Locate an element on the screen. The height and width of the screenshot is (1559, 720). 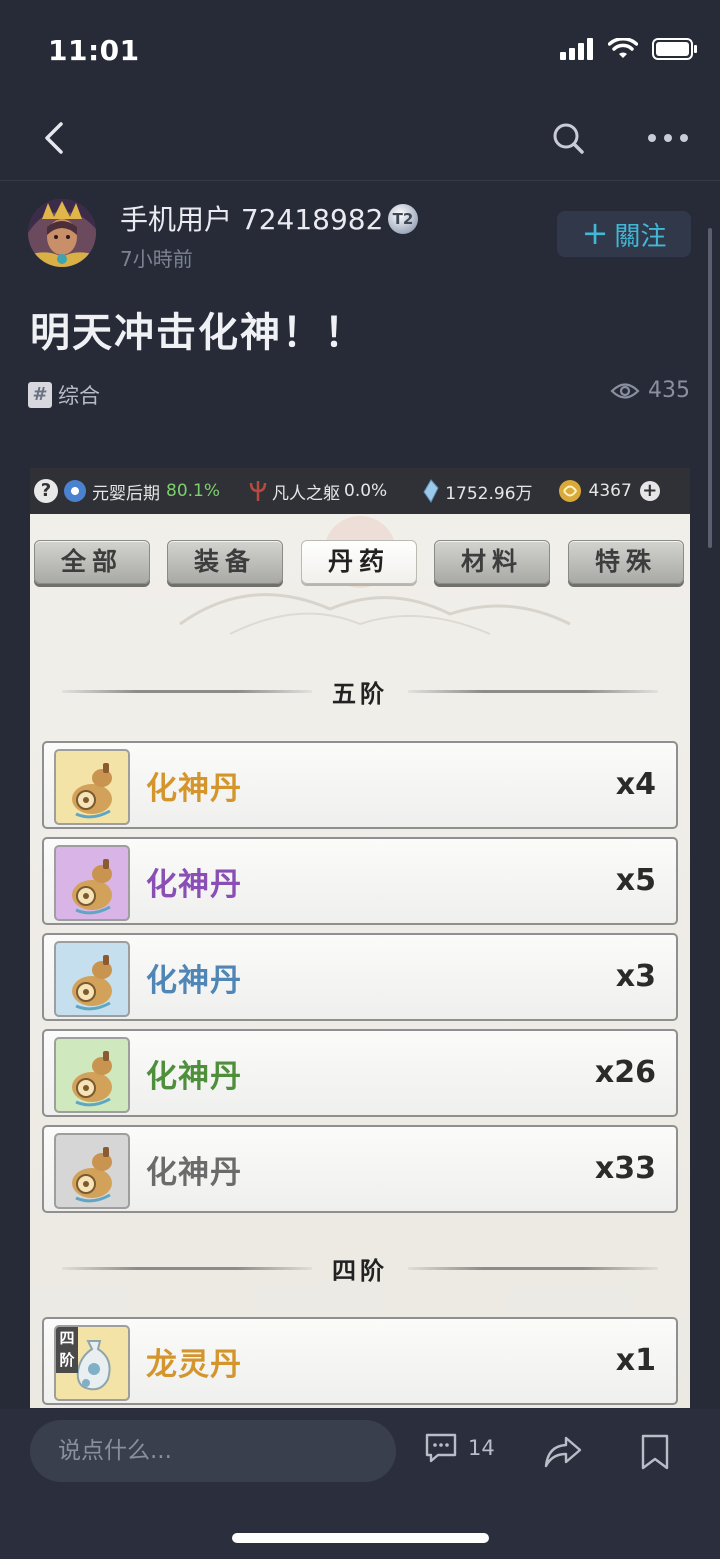
tag-label: 综合 is located at coordinates (79, 396).